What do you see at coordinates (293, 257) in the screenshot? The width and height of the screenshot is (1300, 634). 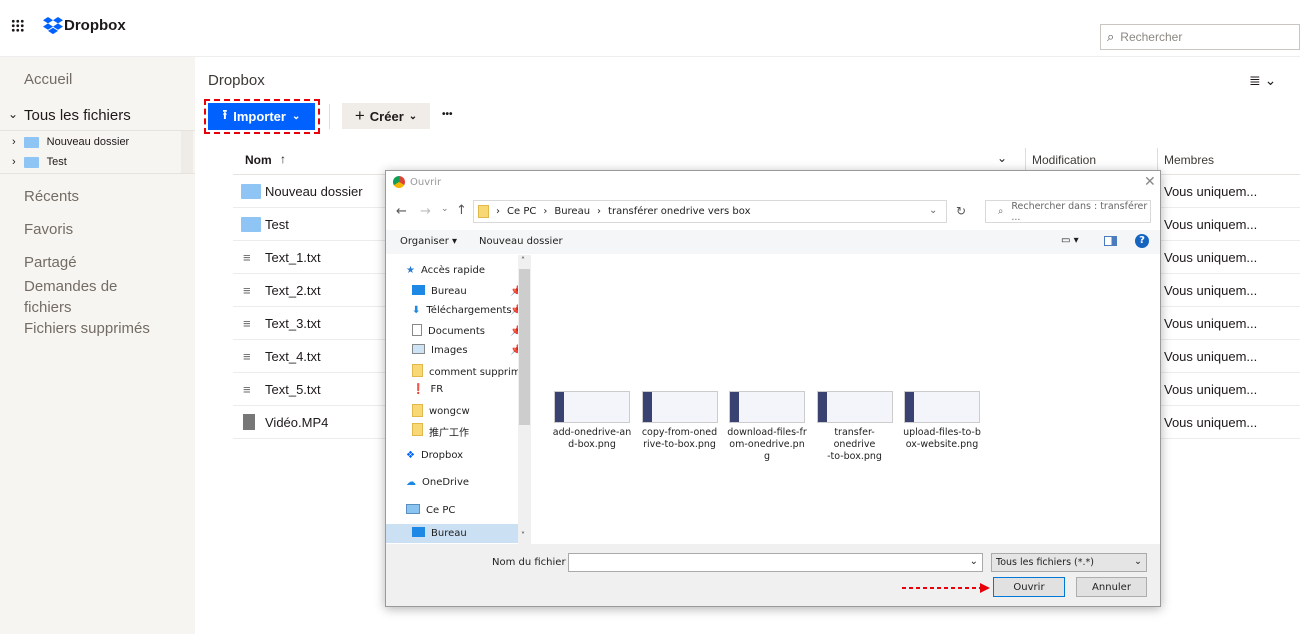 I see `file-name: Text_1.txt` at bounding box center [293, 257].